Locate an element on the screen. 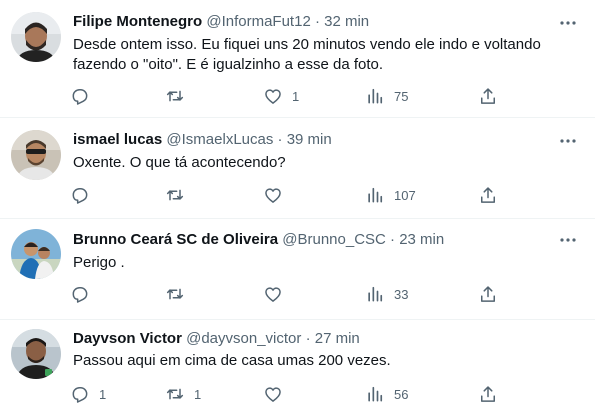 The width and height of the screenshot is (595, 418). views-count: 33 is located at coordinates (401, 294).